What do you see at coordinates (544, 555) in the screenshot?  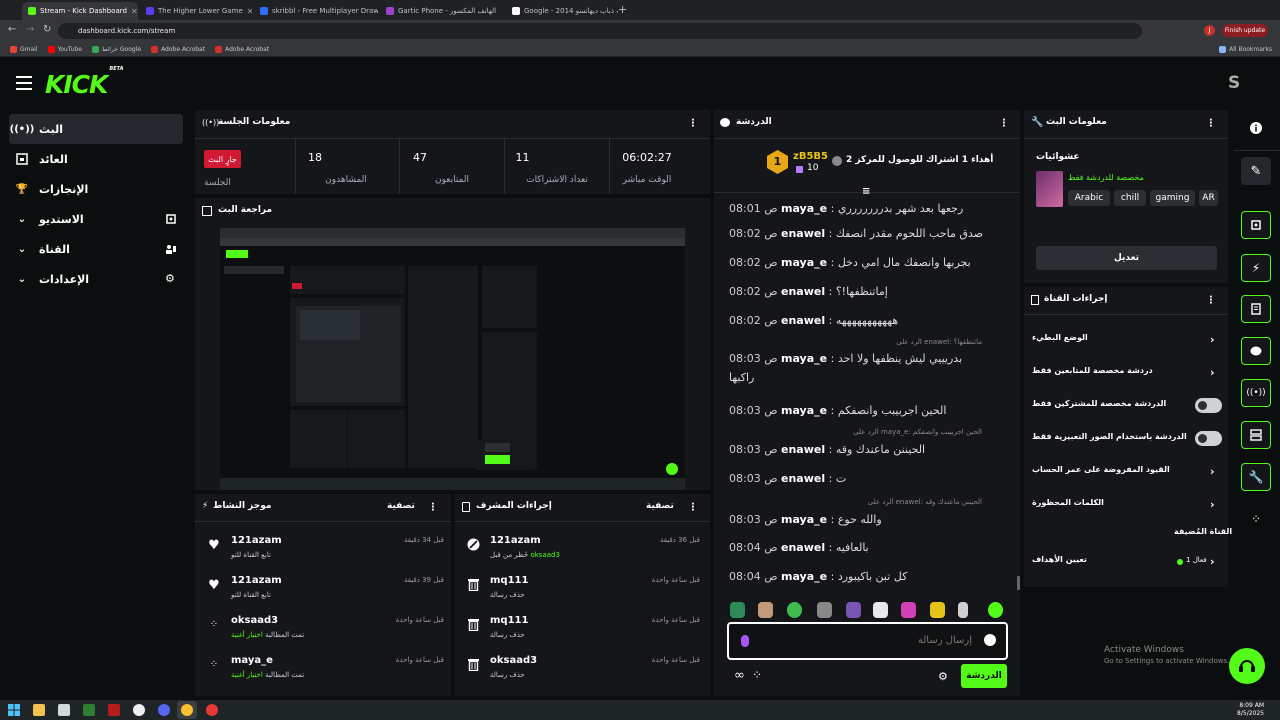 I see `moderator-name: oksaad3` at bounding box center [544, 555].